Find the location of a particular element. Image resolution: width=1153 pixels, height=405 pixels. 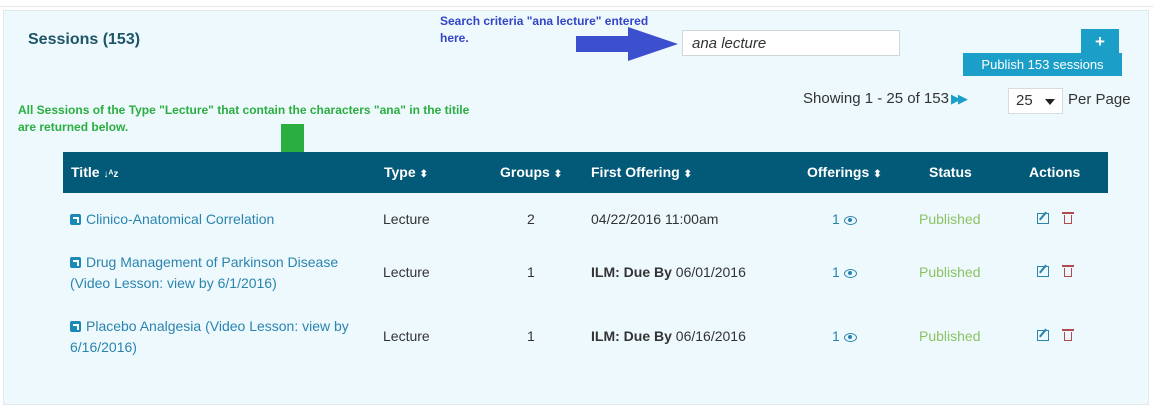

column-type: Type ⬍ is located at coordinates (406, 172).